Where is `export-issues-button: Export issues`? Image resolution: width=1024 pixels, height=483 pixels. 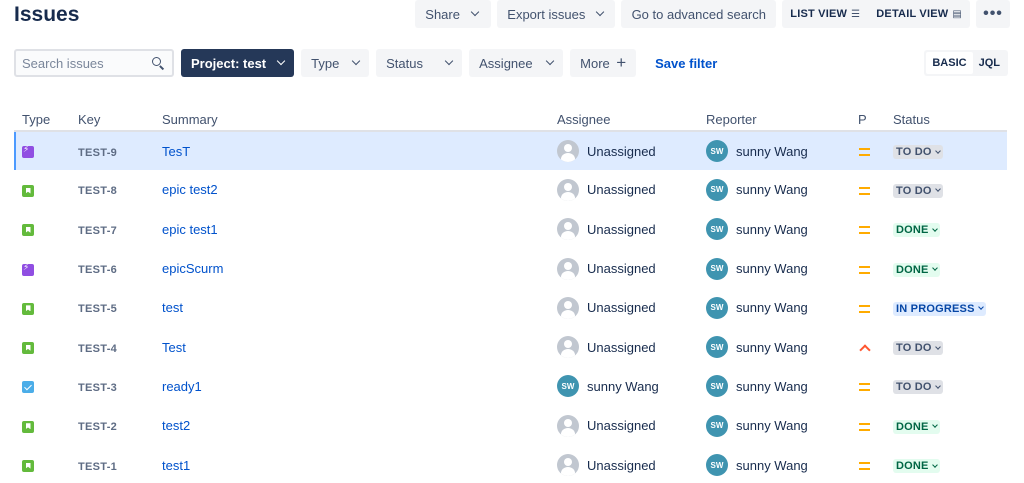
export-issues-button: Export issues is located at coordinates (556, 14).